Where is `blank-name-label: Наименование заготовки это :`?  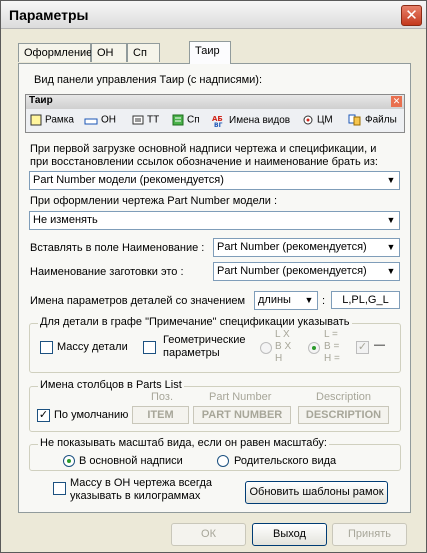
blank-name-label: Наименование заготовки это : is located at coordinates (107, 272).